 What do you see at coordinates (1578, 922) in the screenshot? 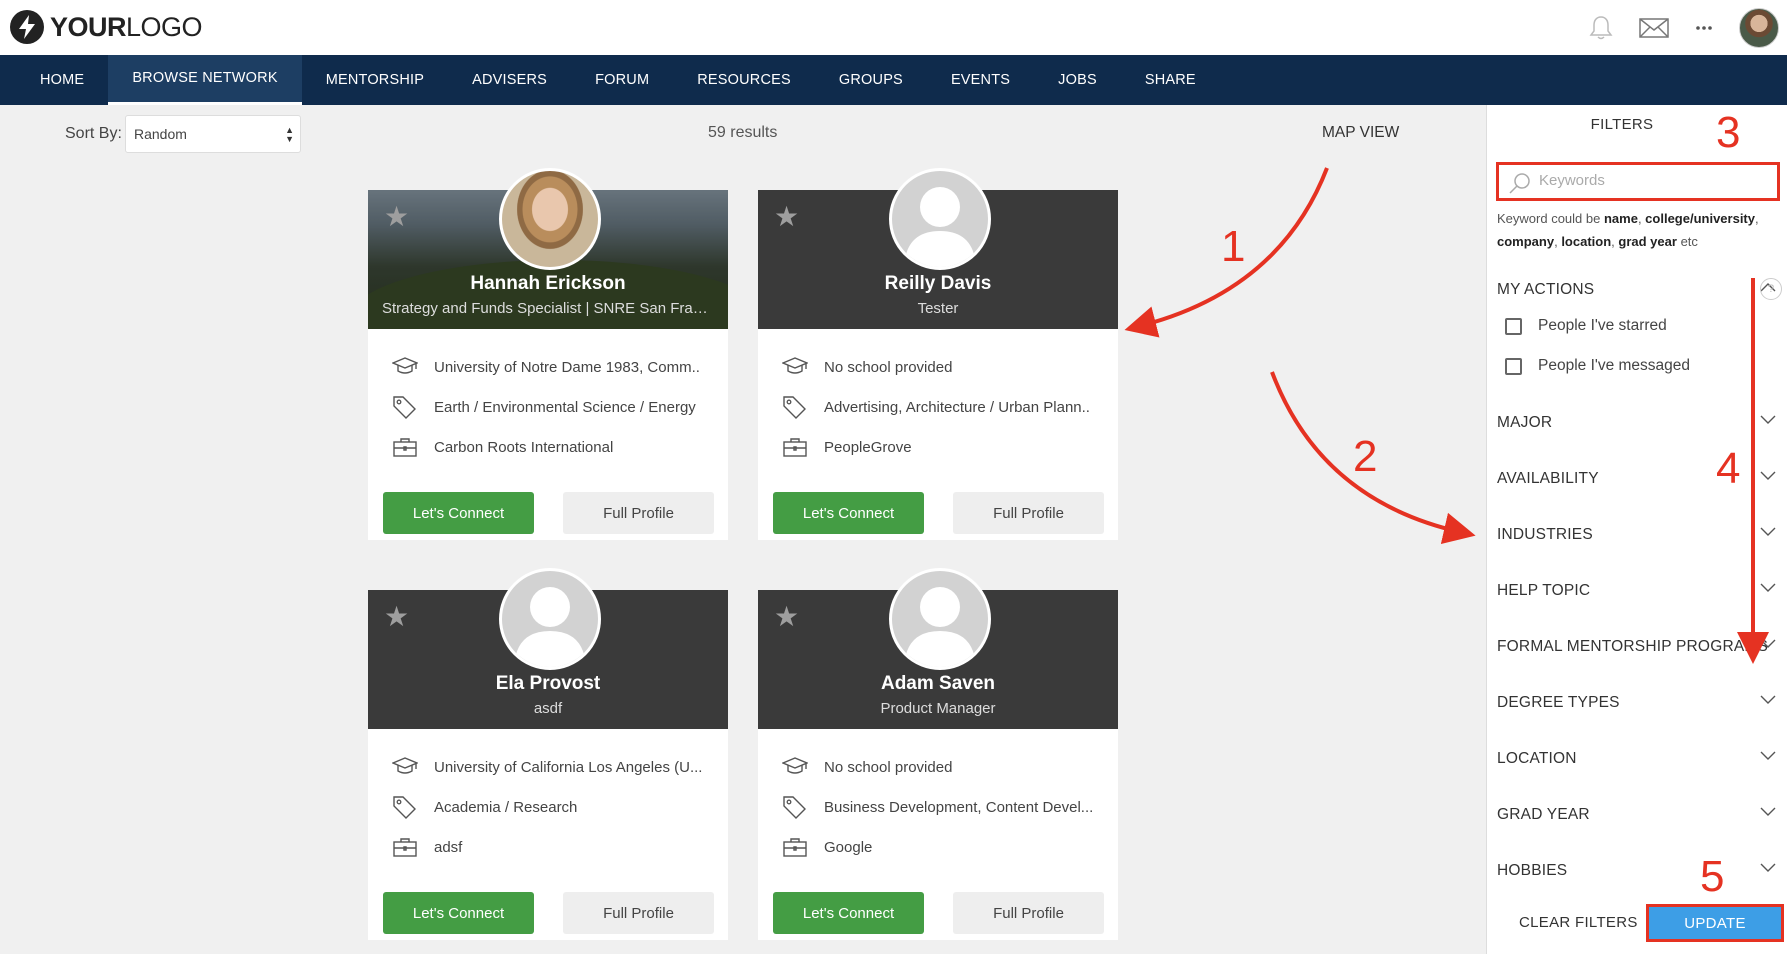
I see `clear-filters-button: CLEAR FILTERS` at bounding box center [1578, 922].